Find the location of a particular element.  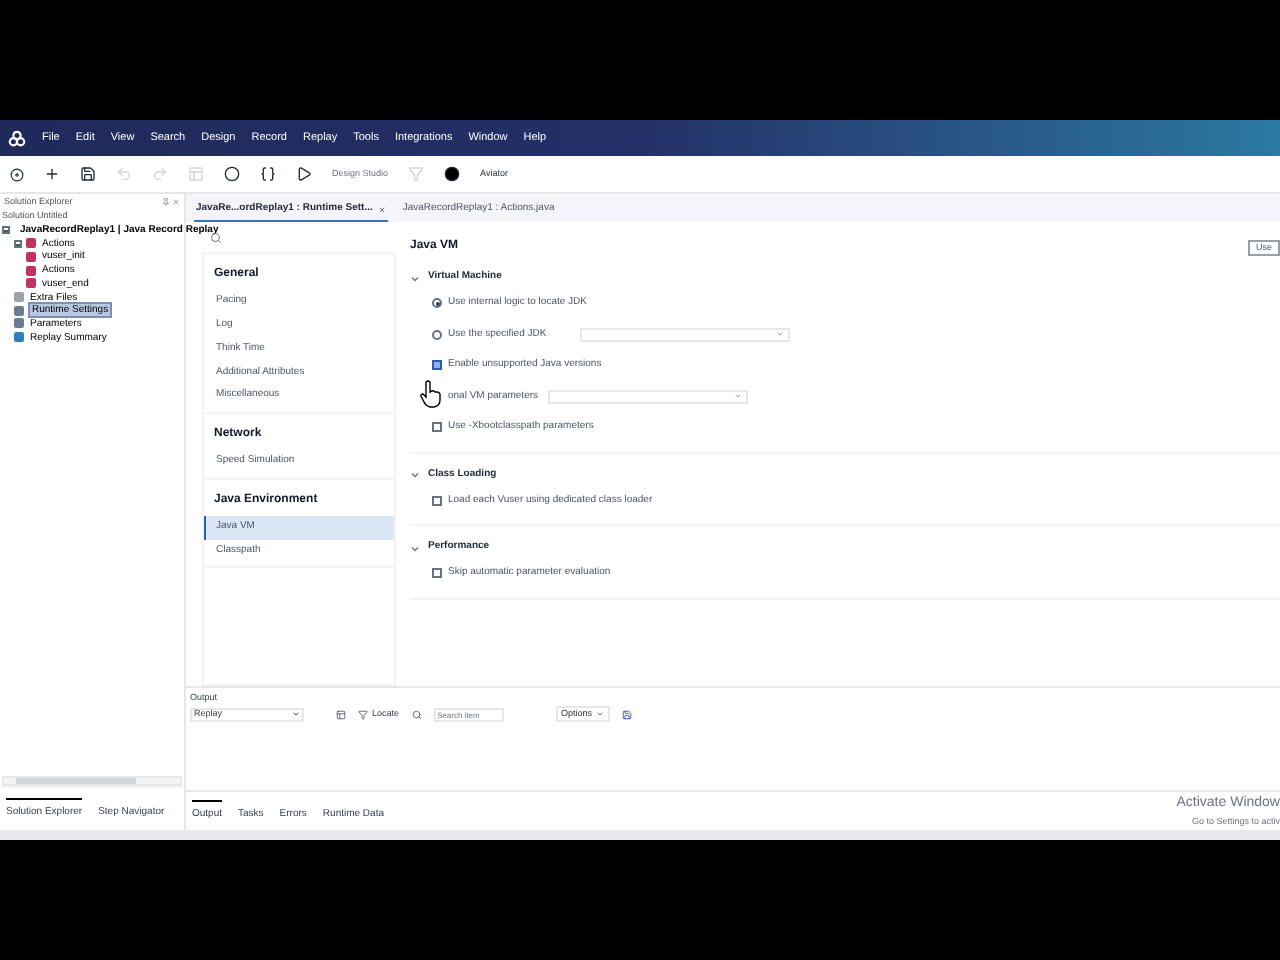

add-icon is located at coordinates (52, 174).